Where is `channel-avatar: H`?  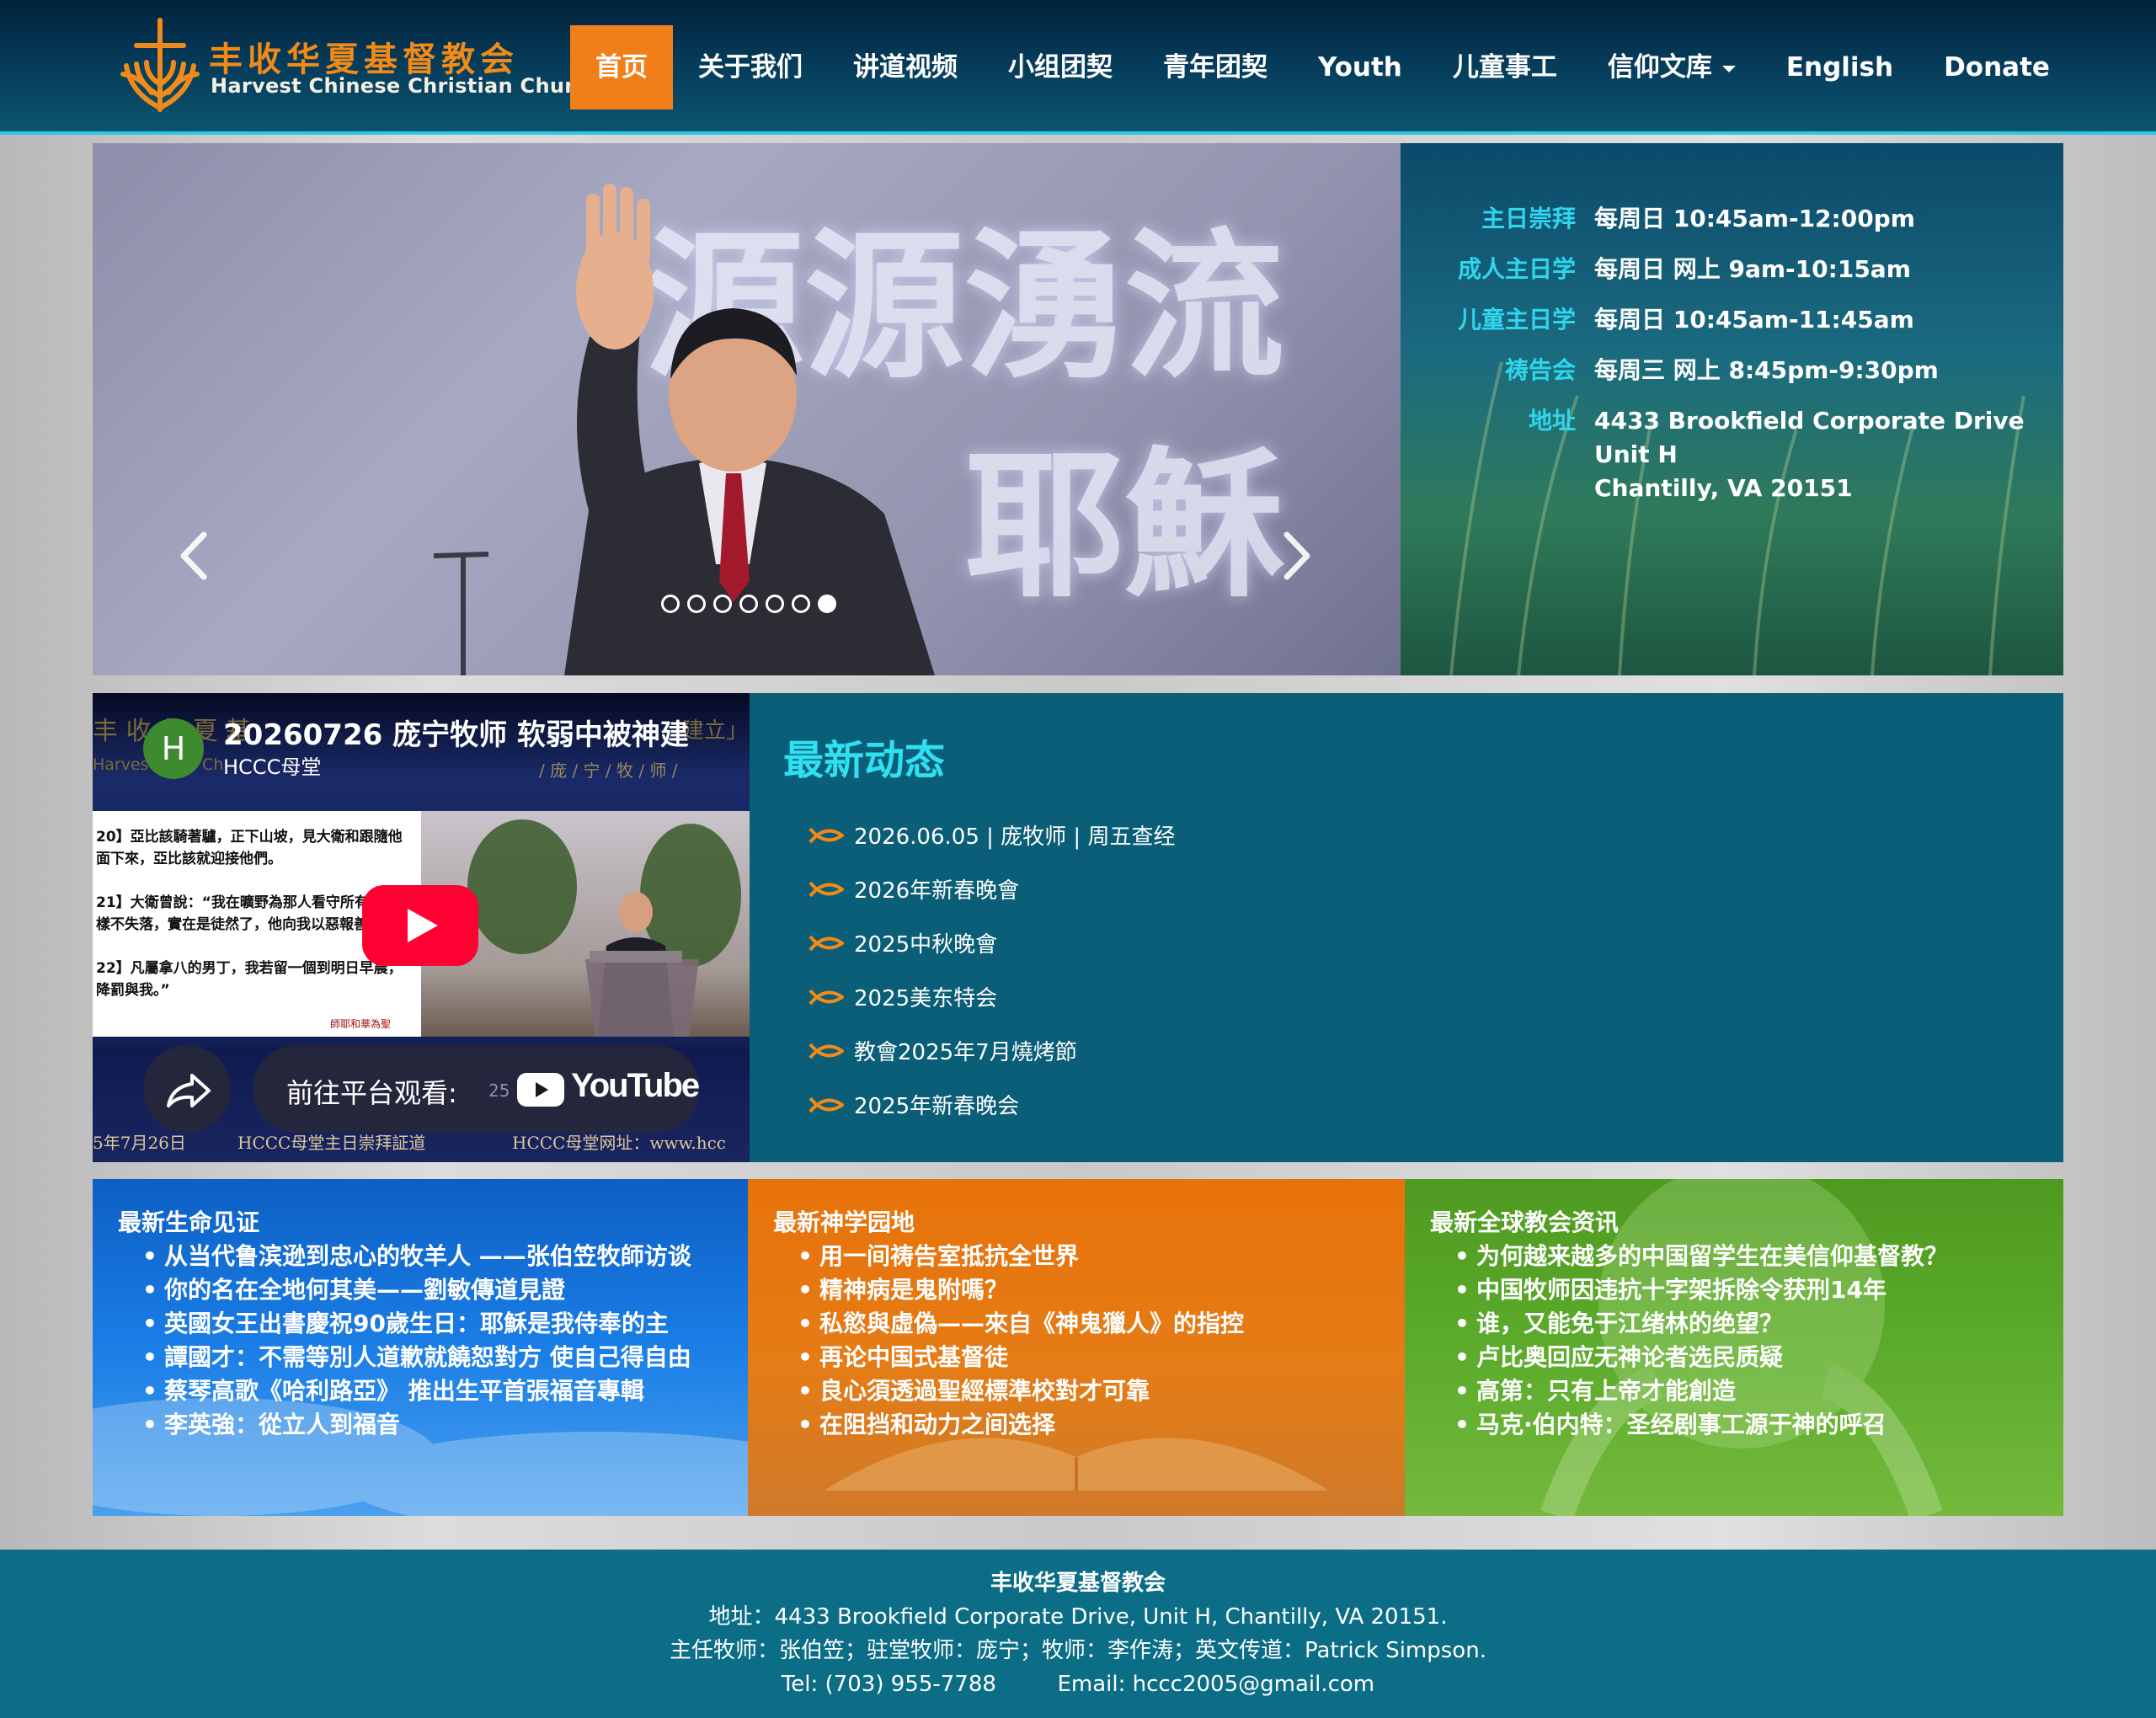
channel-avatar: H is located at coordinates (173, 748).